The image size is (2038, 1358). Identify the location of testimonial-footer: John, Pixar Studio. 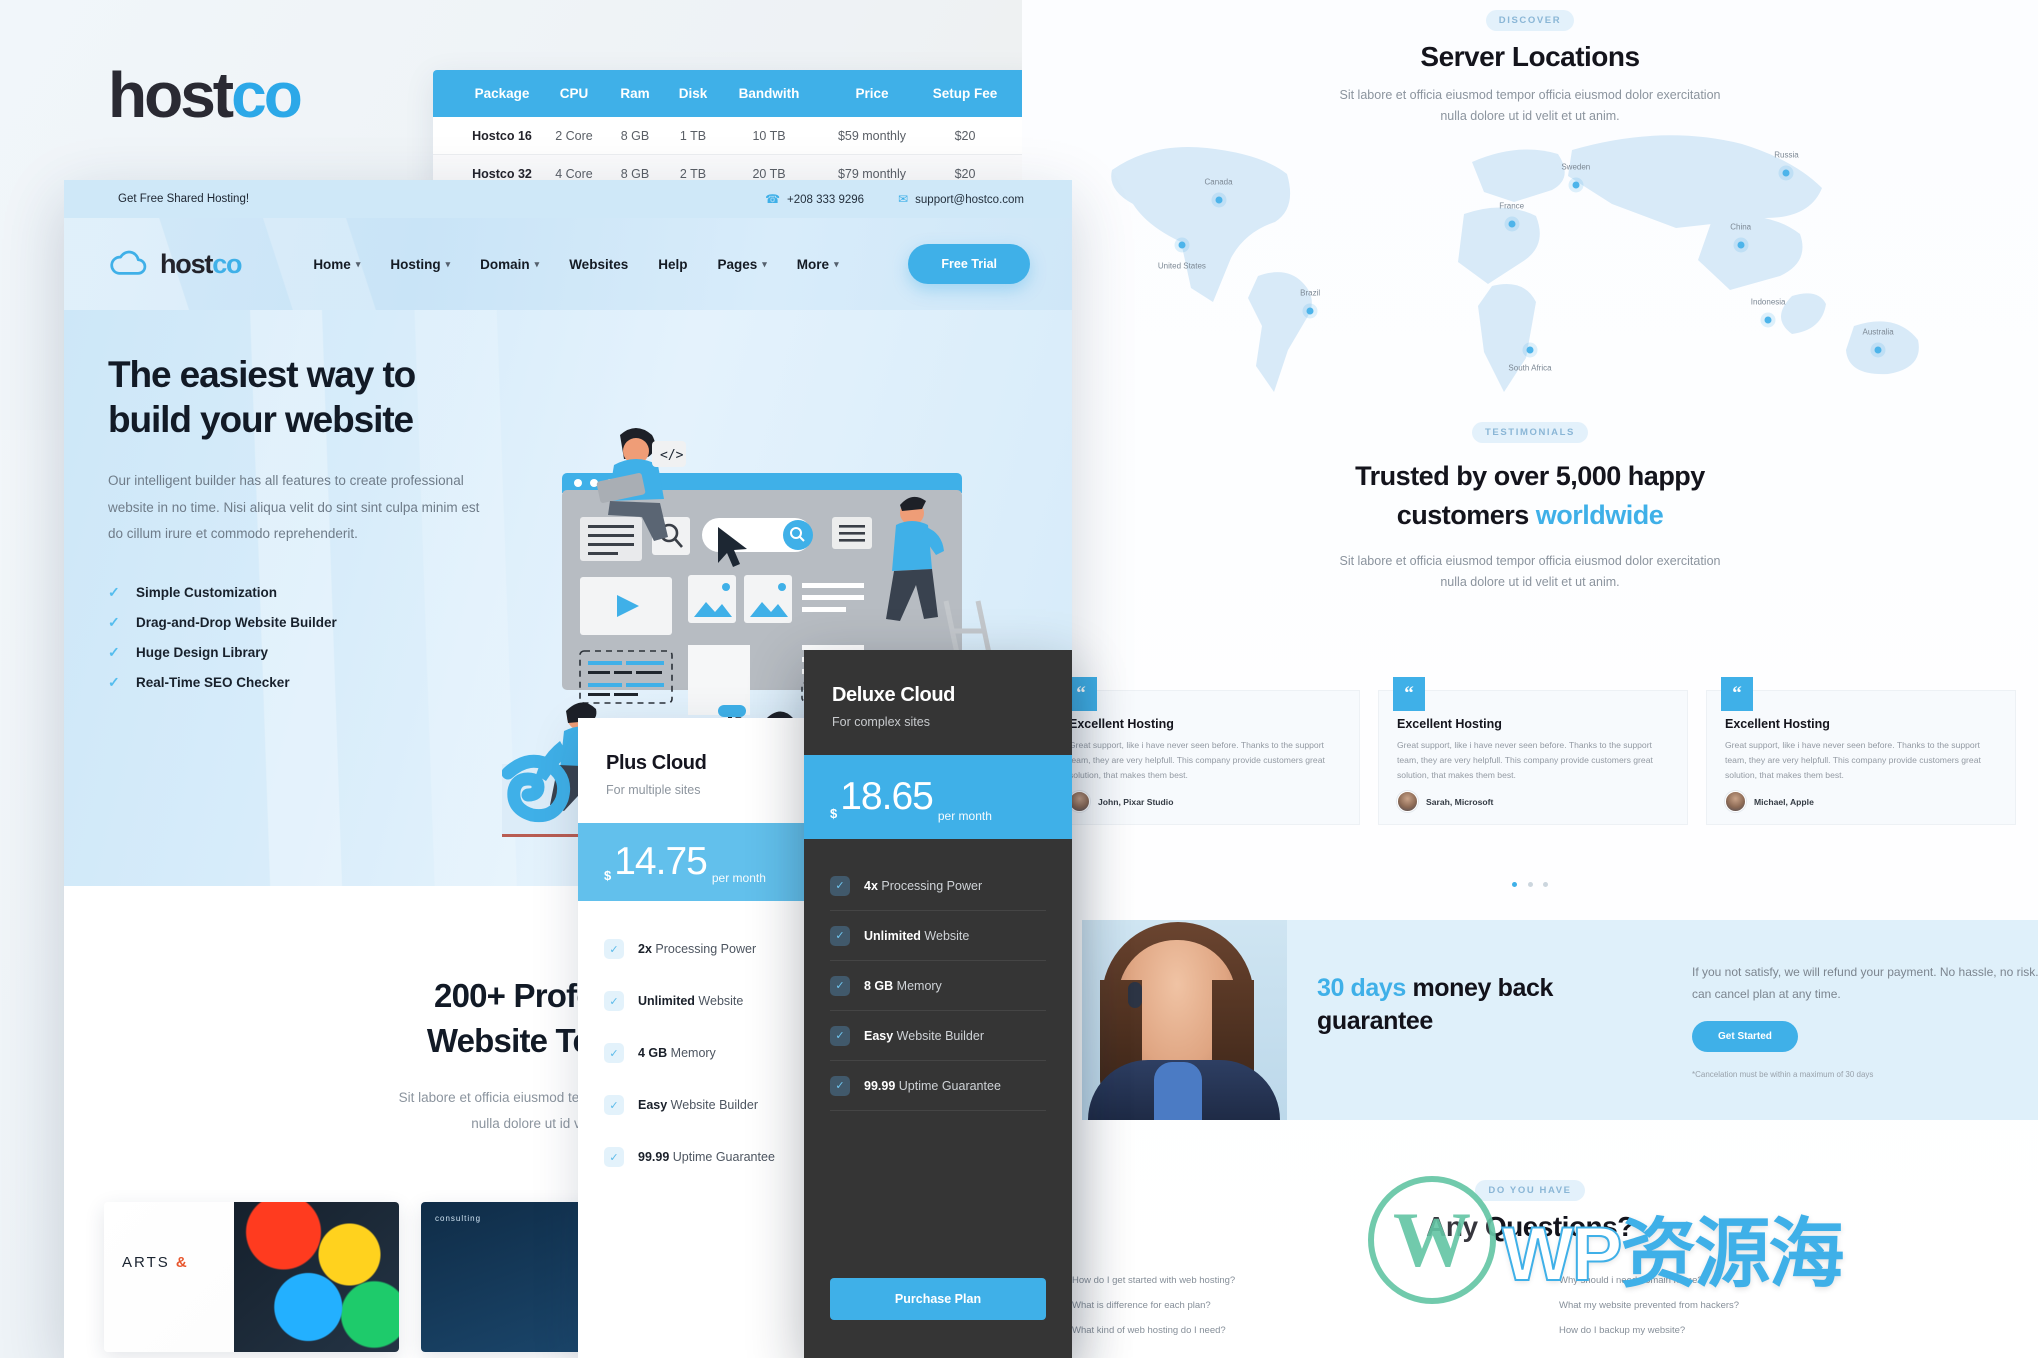
(1205, 802).